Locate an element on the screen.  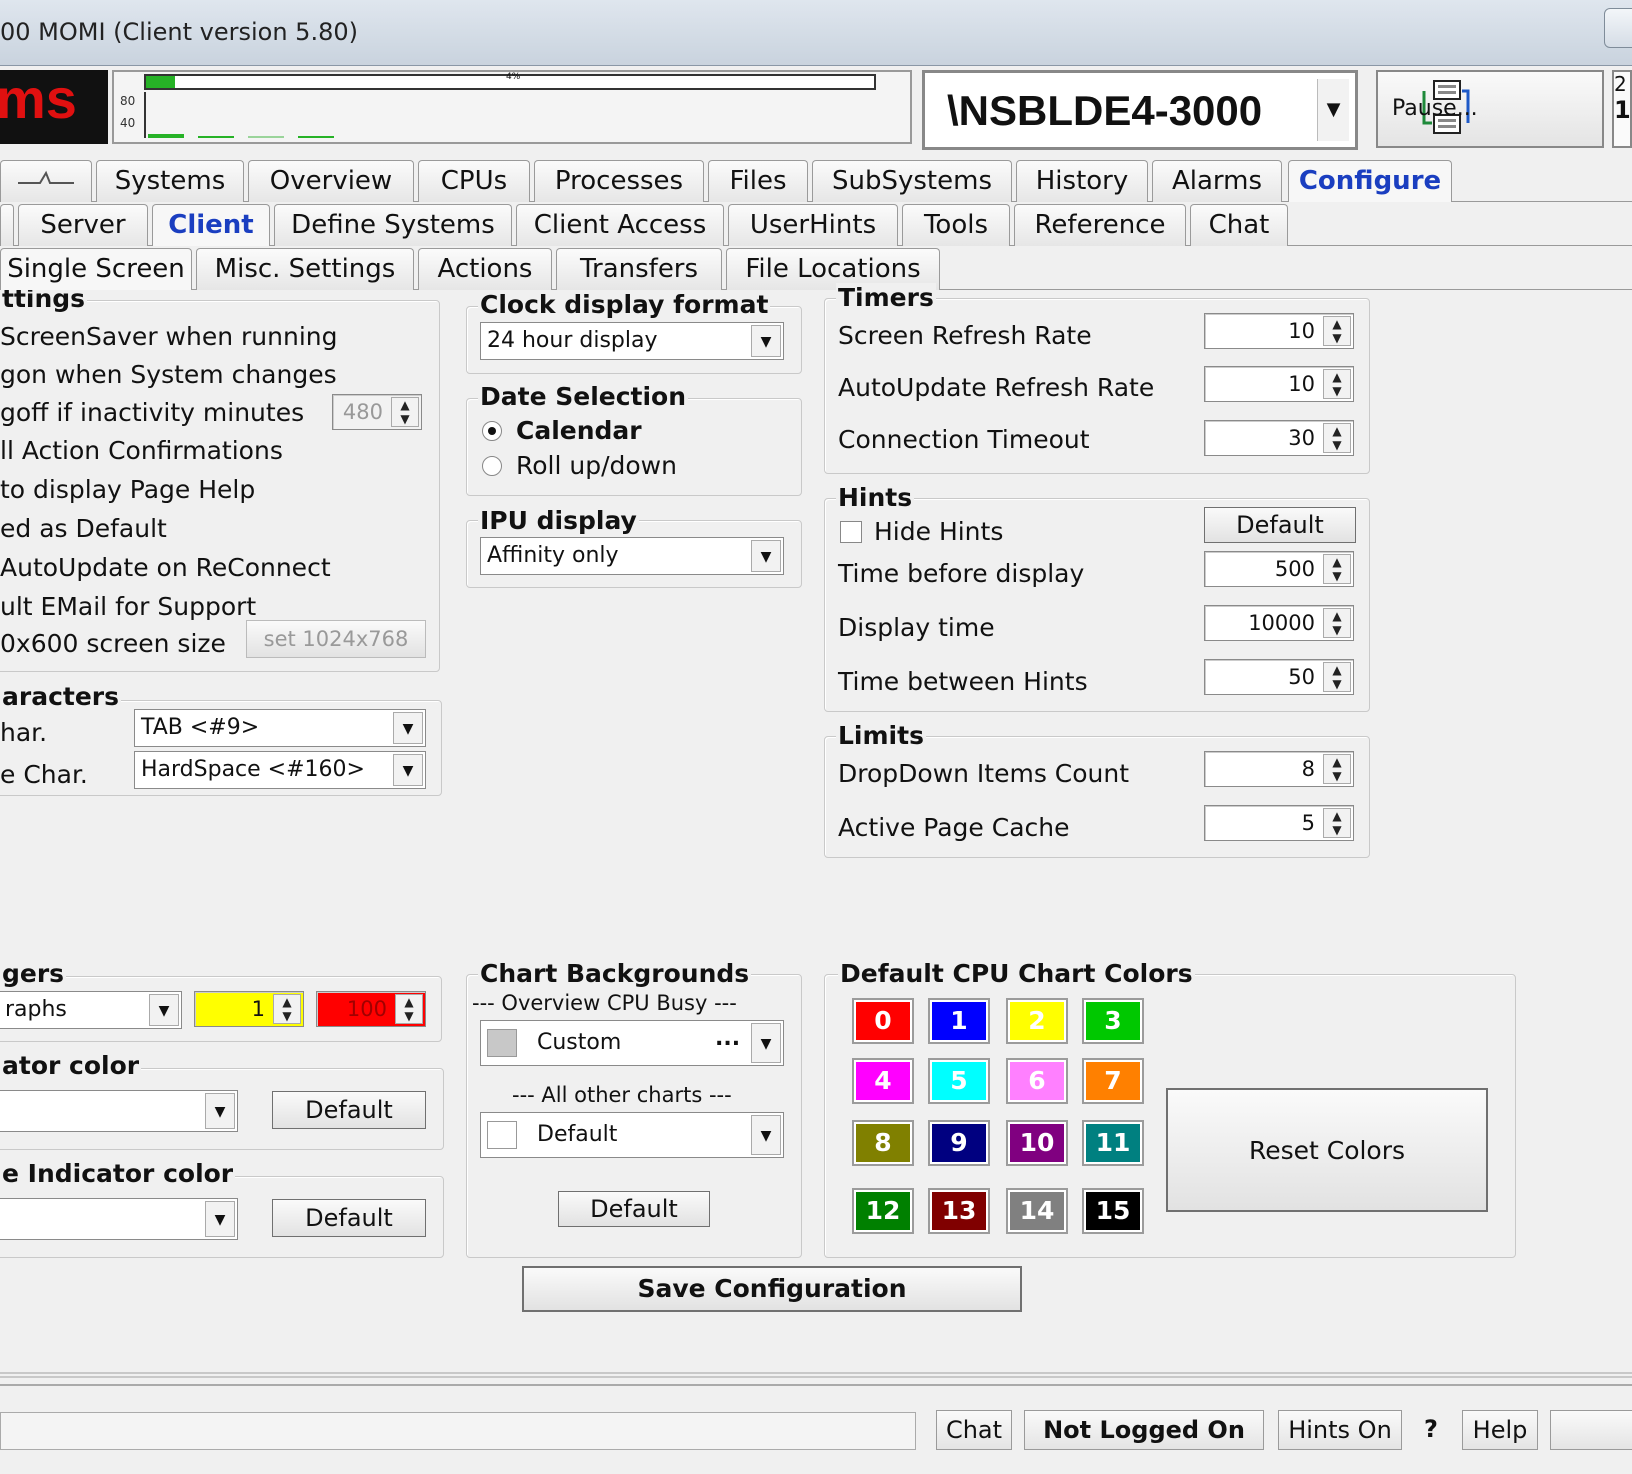
cpu-color-swatch-12: 12 is located at coordinates (883, 1211).